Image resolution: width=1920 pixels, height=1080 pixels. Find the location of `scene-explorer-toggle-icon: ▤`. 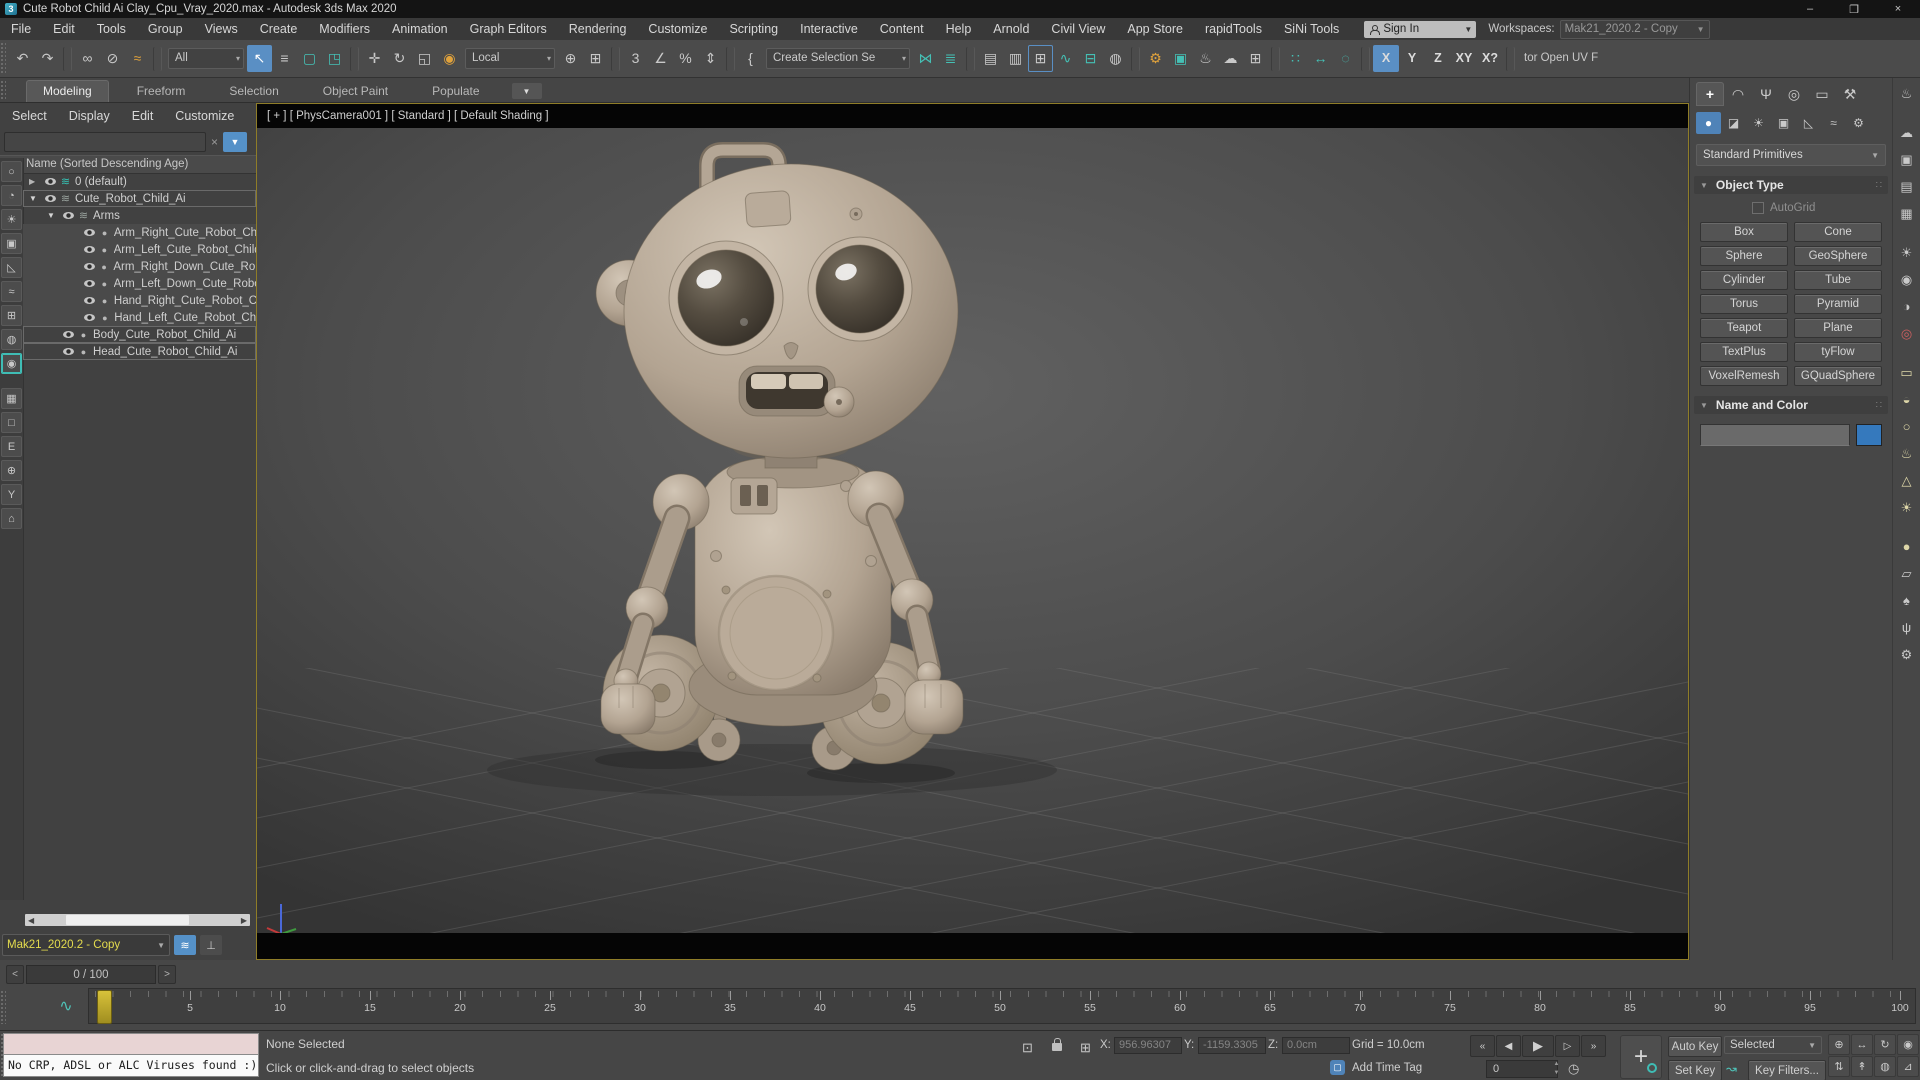

scene-explorer-toggle-icon: ▤ is located at coordinates (990, 58).